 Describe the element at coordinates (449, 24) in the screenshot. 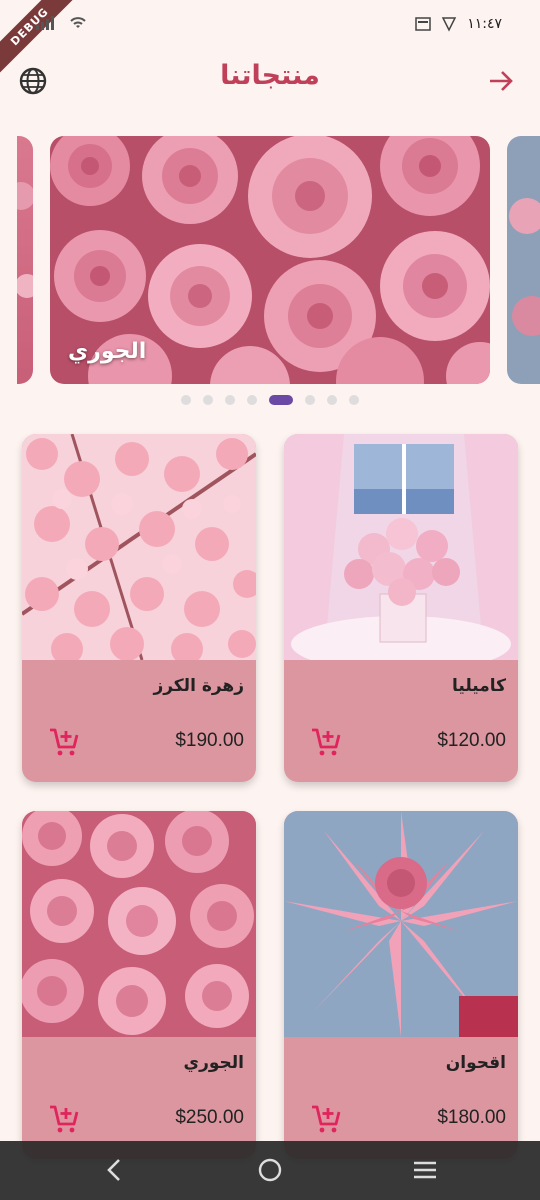

I see `vpn-icon` at that location.